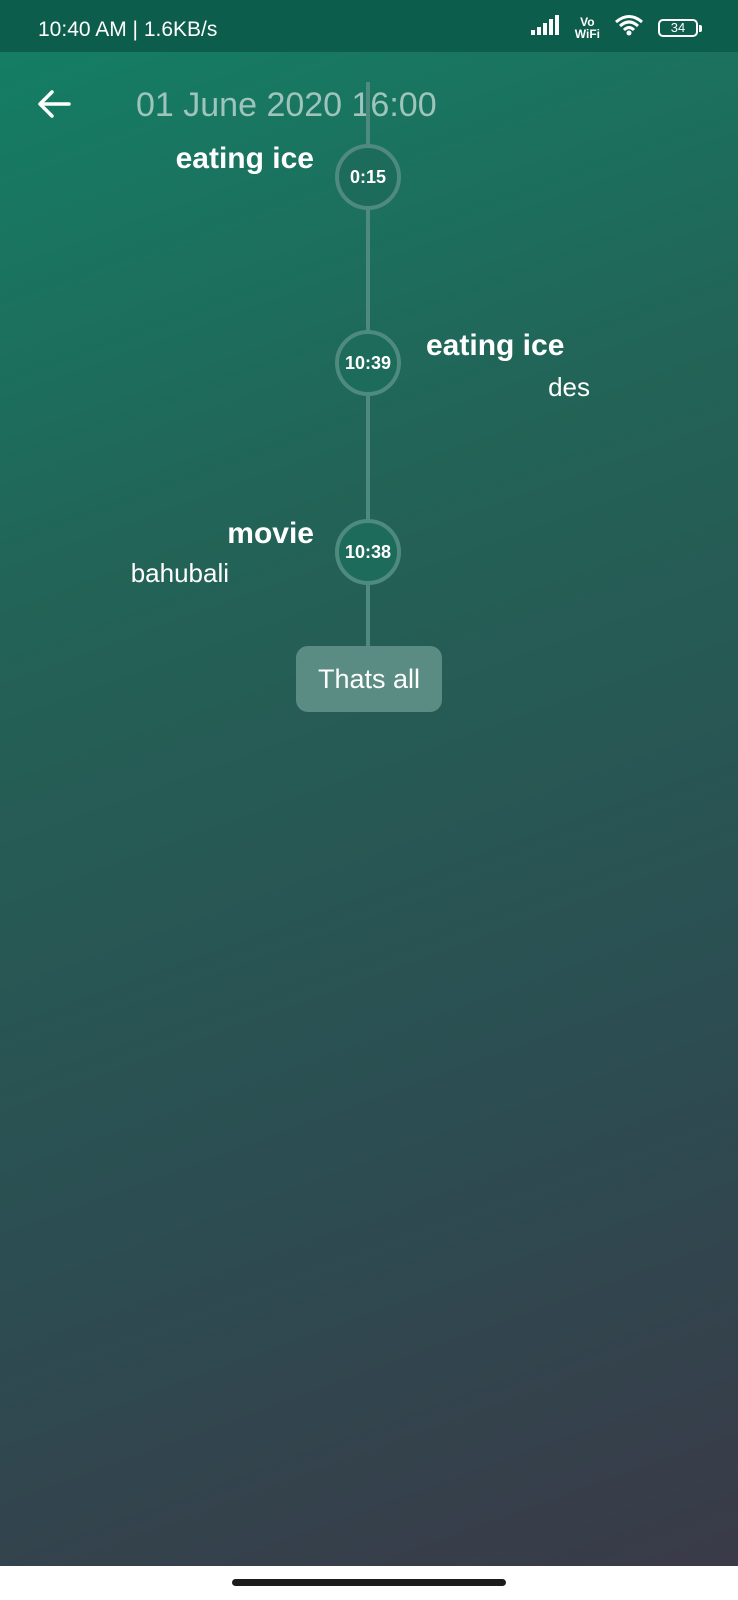 The image size is (738, 1600). Describe the element at coordinates (270, 533) in the screenshot. I see `event-title: movie` at that location.